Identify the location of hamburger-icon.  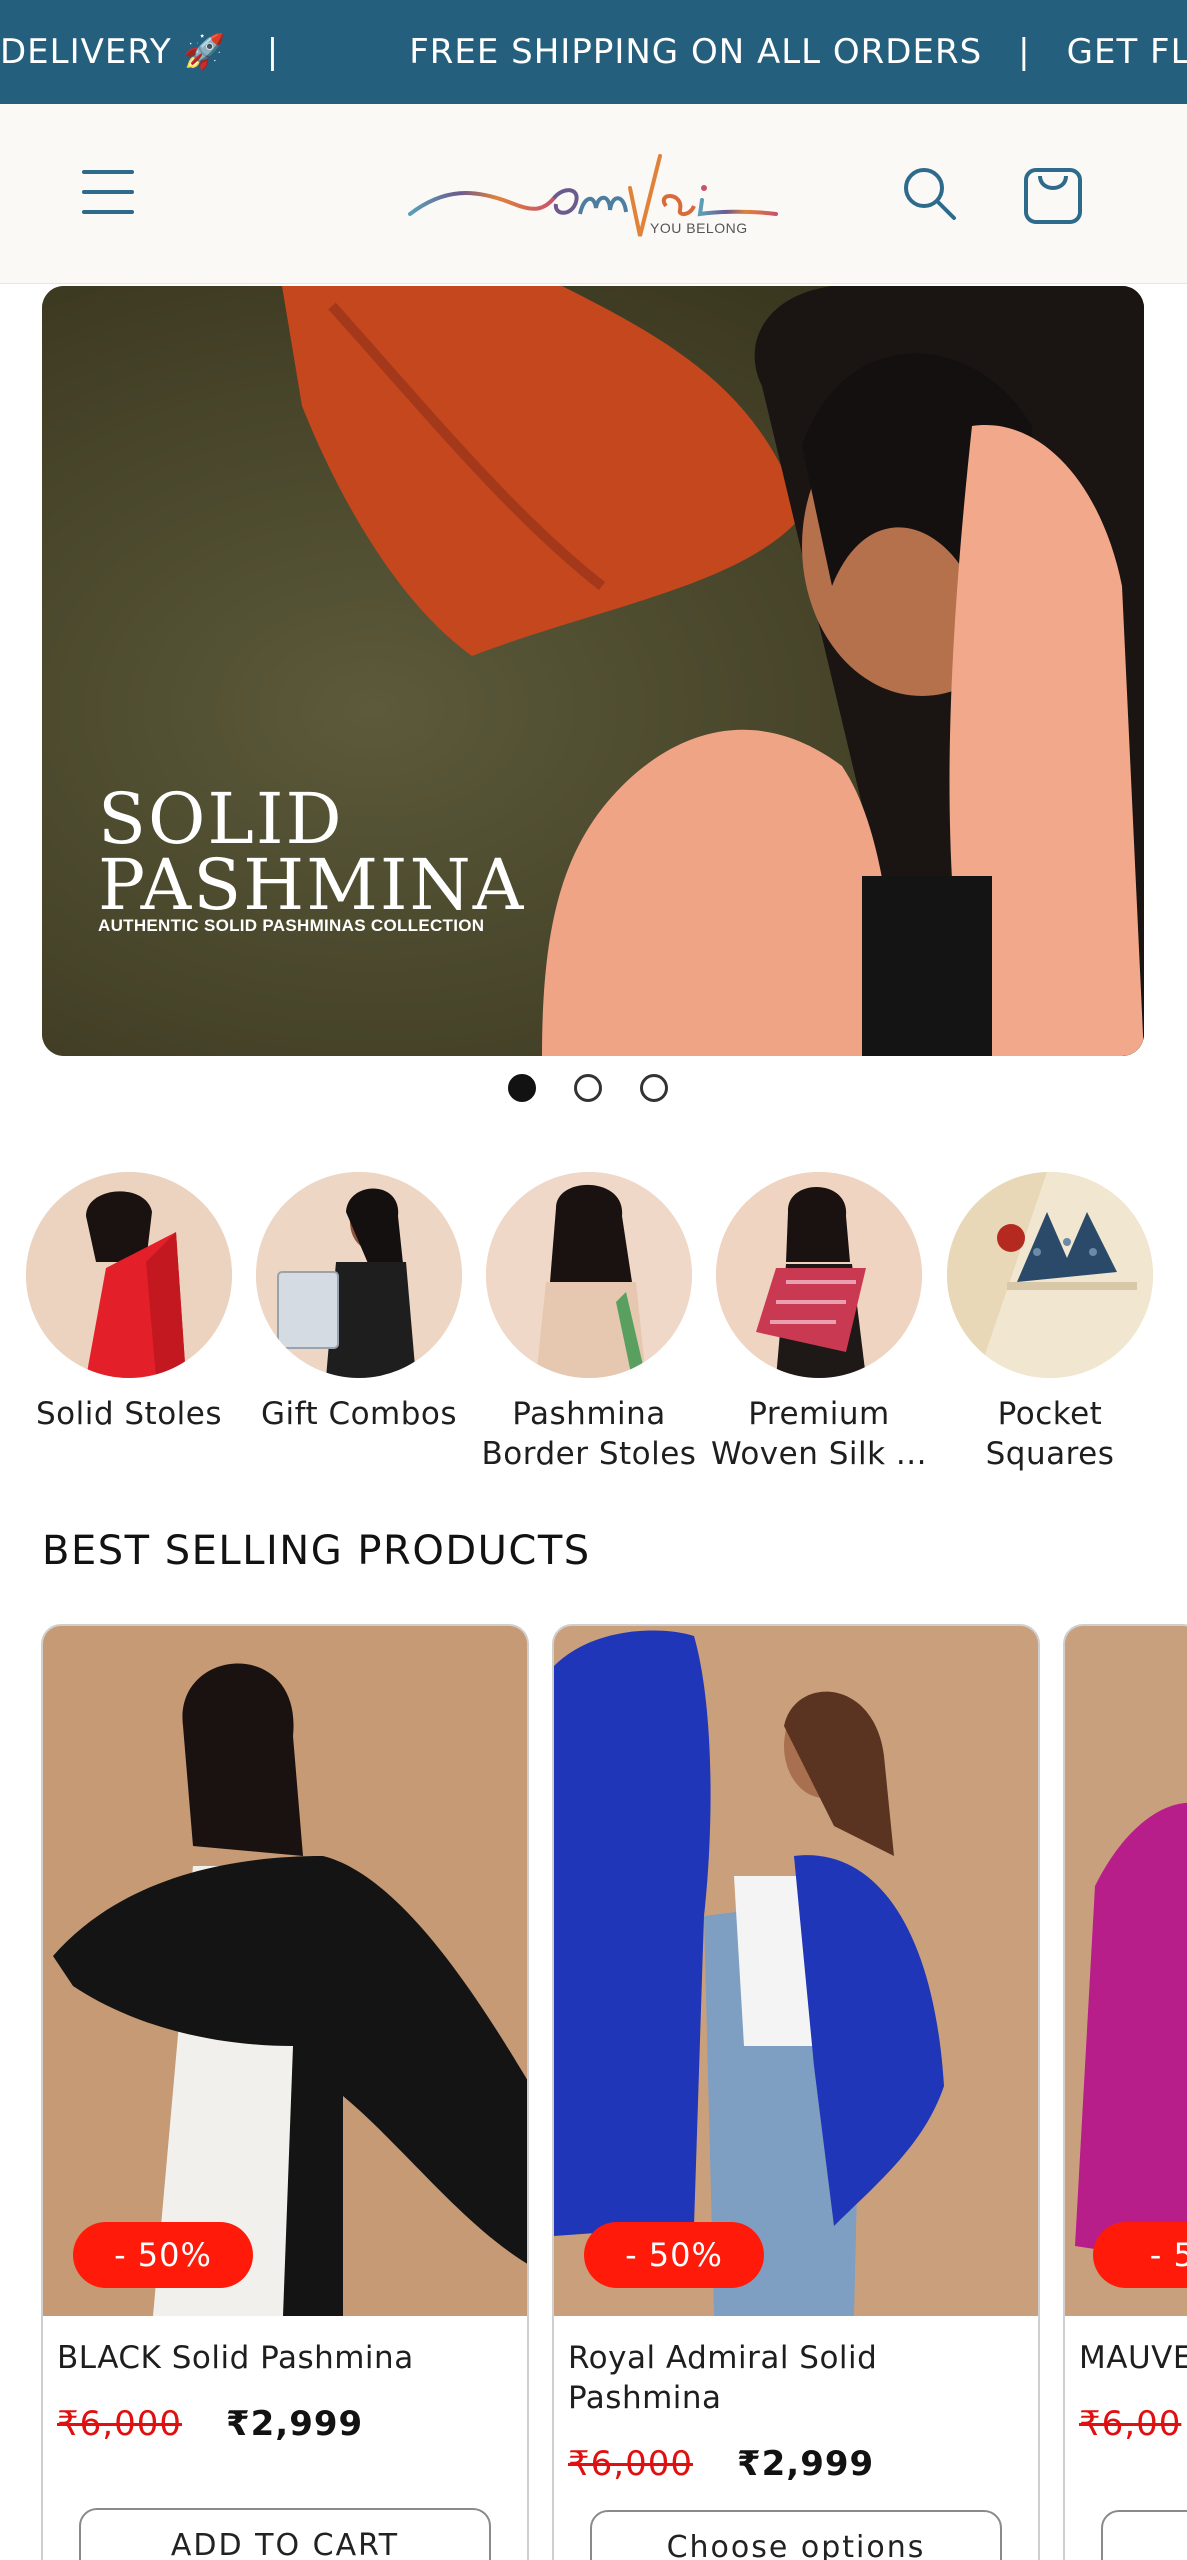
(110, 192).